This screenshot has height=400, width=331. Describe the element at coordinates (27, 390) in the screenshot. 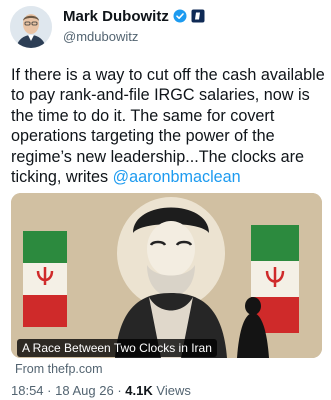

I see `tweet-time: 18:54` at that location.